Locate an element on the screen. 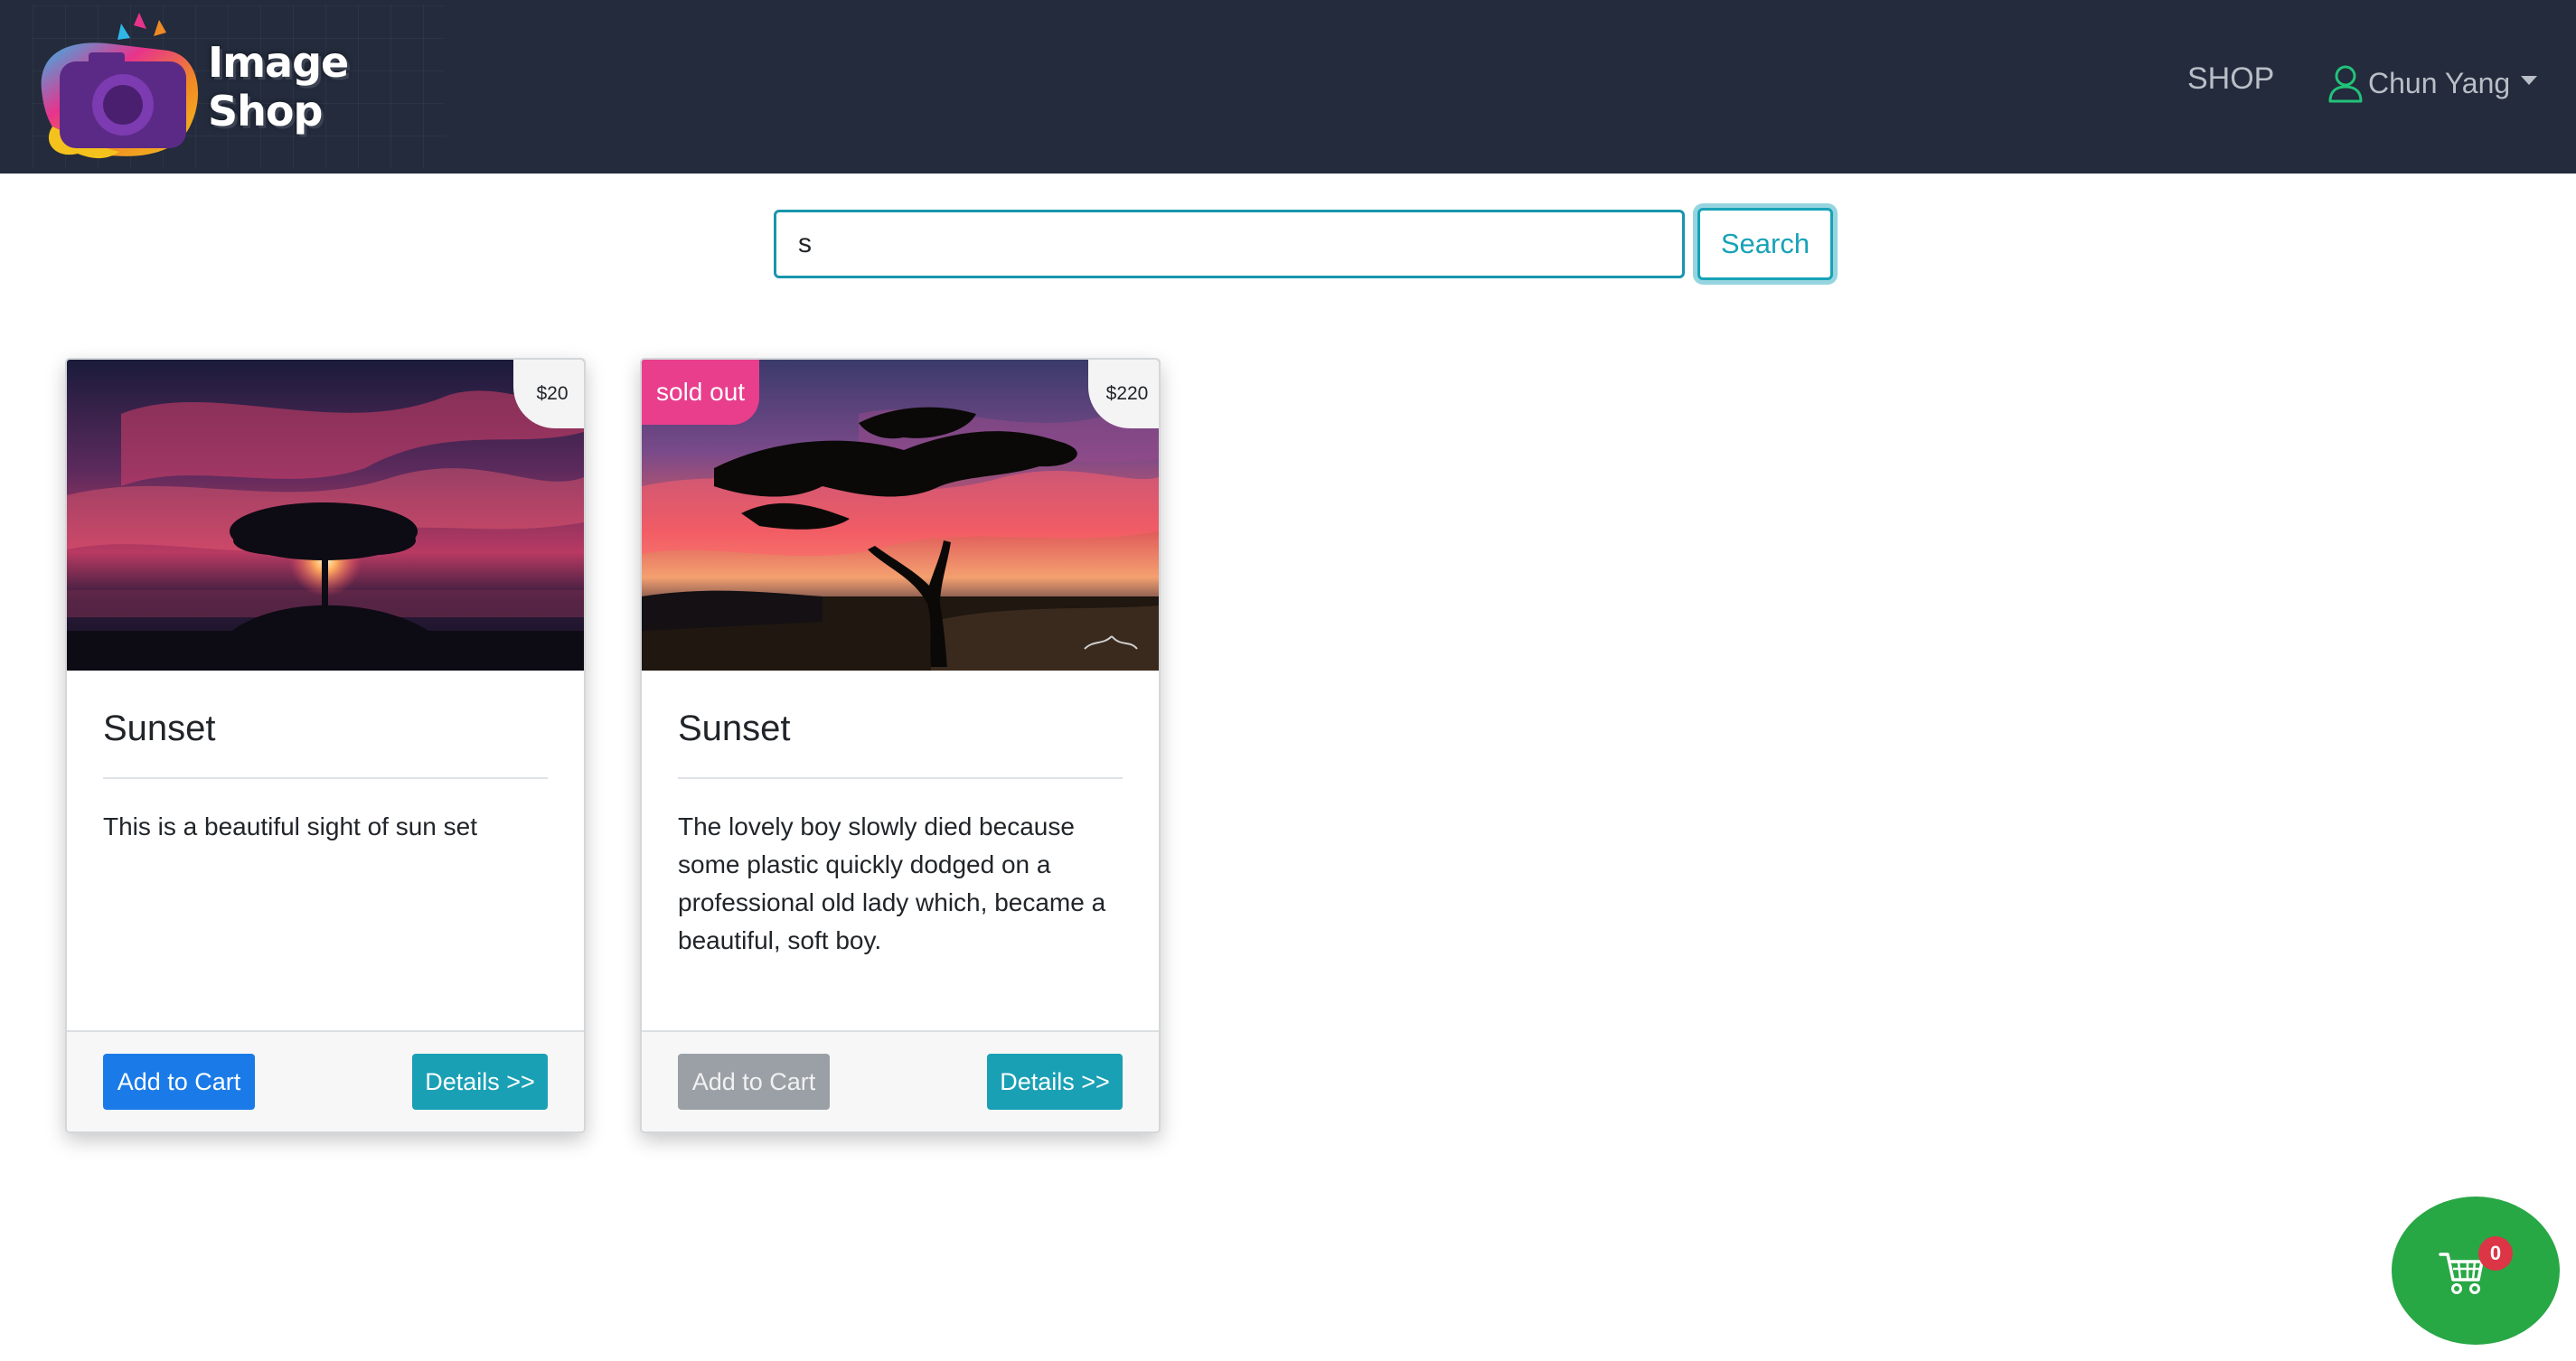 The image size is (2576, 1361). user-name: Chun Yang is located at coordinates (2440, 82).